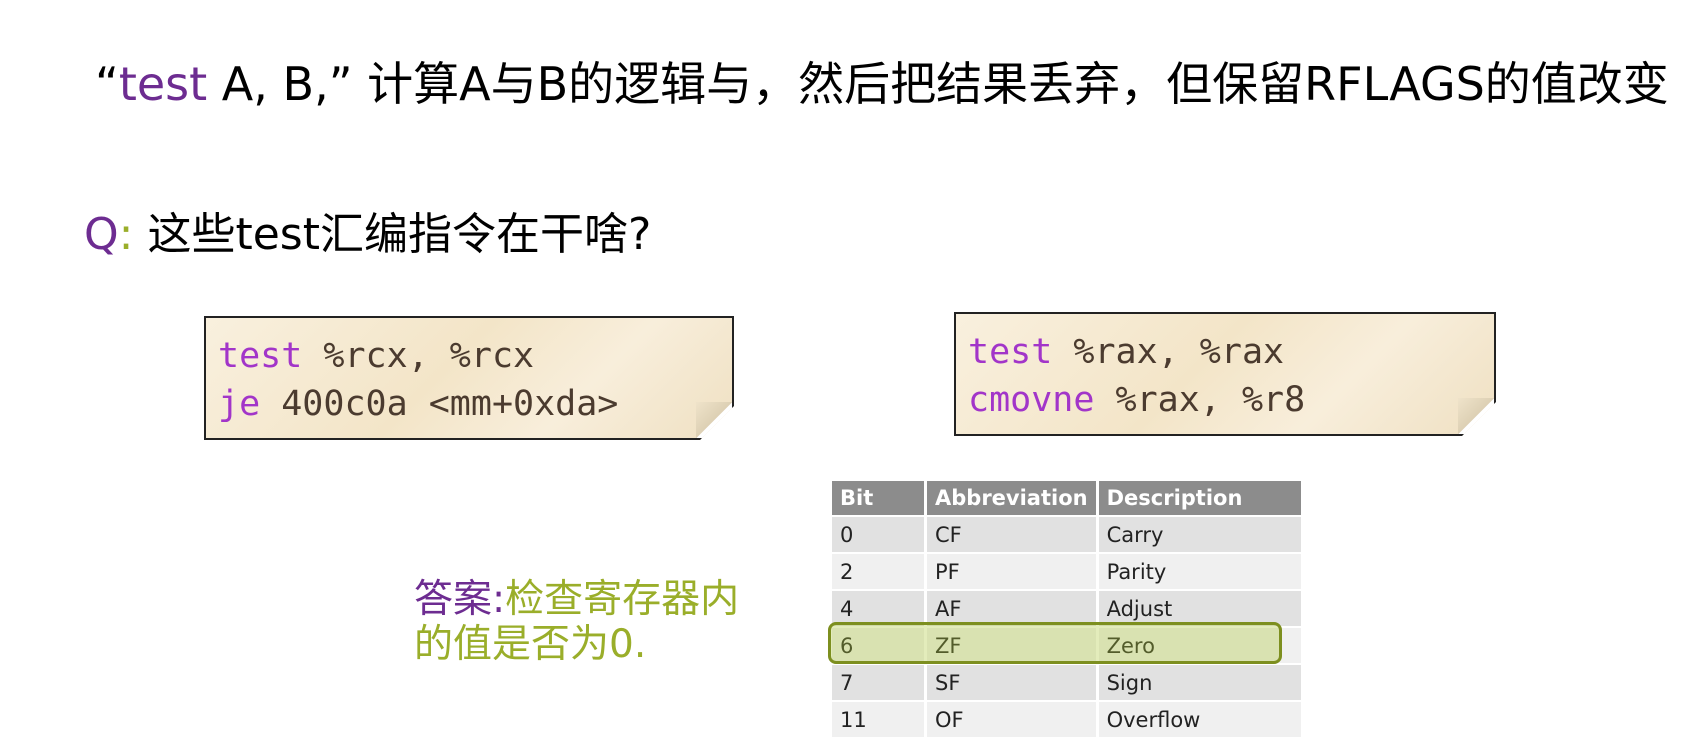 The width and height of the screenshot is (1700, 748). I want to click on code-line: test %rcx, %rcx, so click(469, 356).